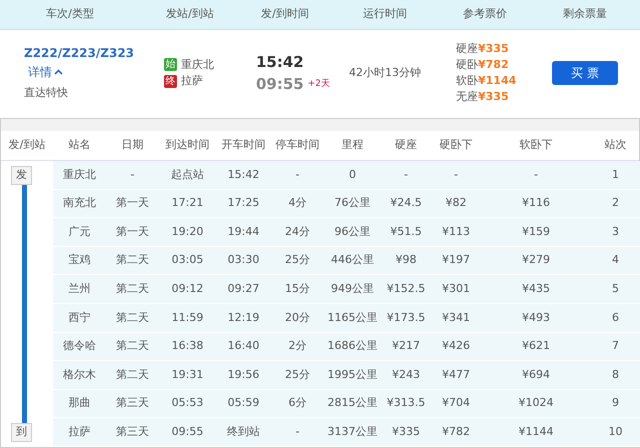  Describe the element at coordinates (406, 289) in the screenshot. I see `table-cell: ¥152.5` at that location.